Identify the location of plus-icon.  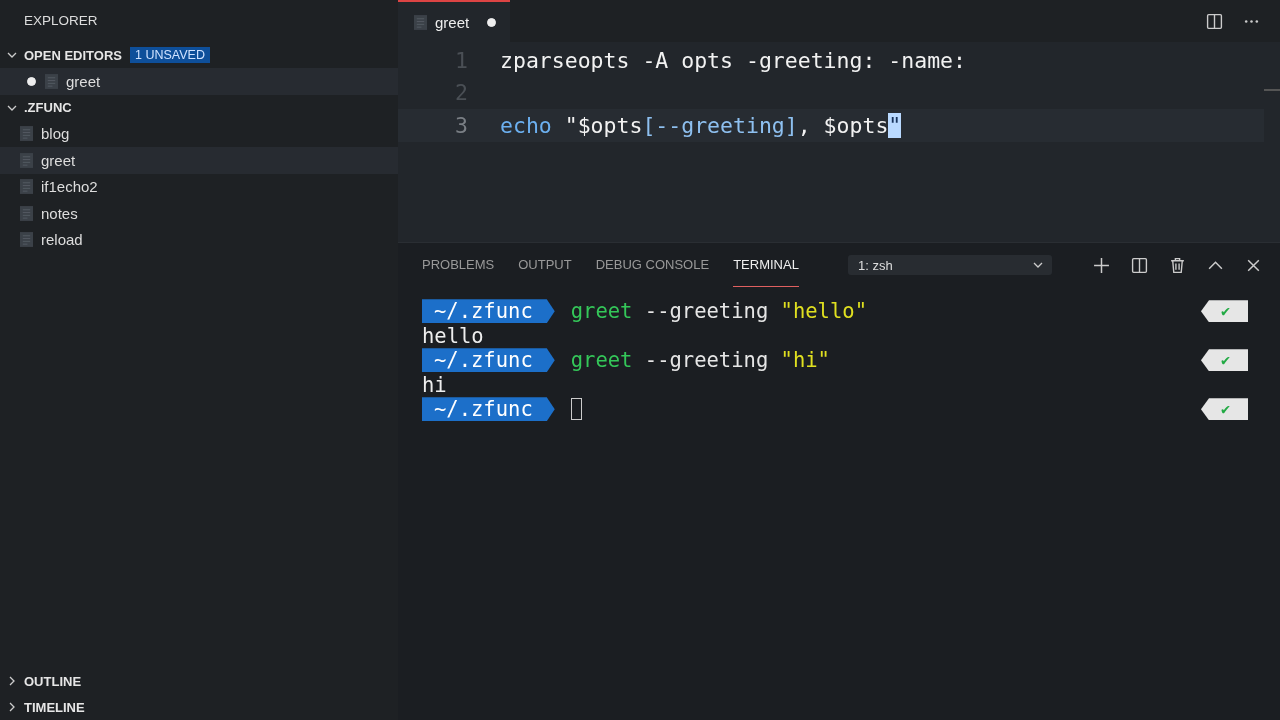
(1101, 265).